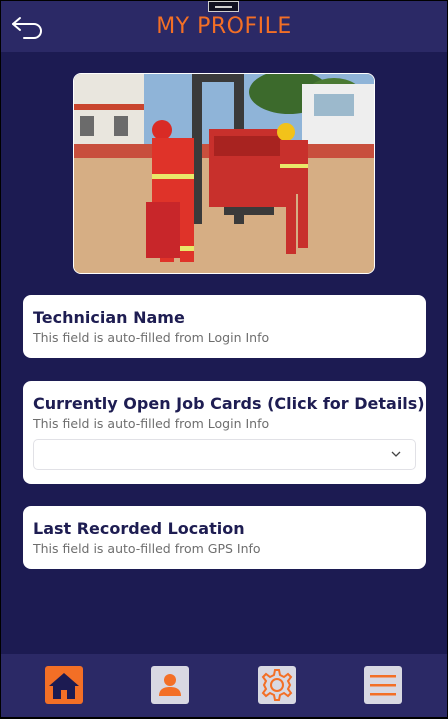  I want to click on technician-name-title: Technician Name, so click(109, 317).